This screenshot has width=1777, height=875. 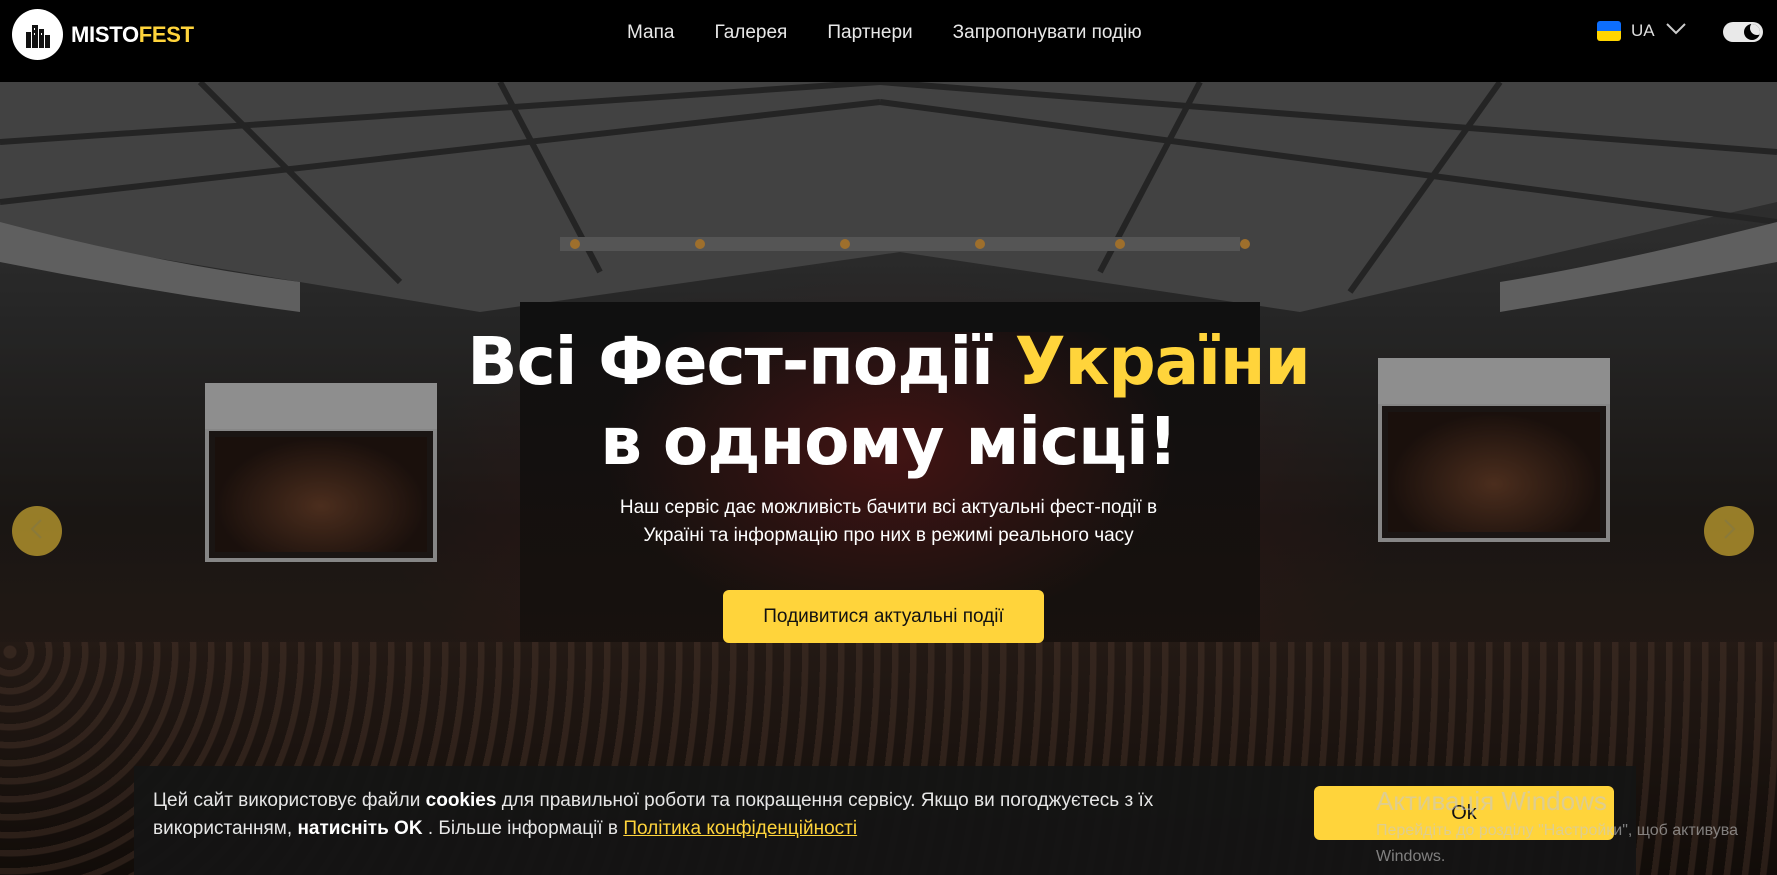 I want to click on view-events-button: Подивитися актуальні події, so click(x=883, y=616).